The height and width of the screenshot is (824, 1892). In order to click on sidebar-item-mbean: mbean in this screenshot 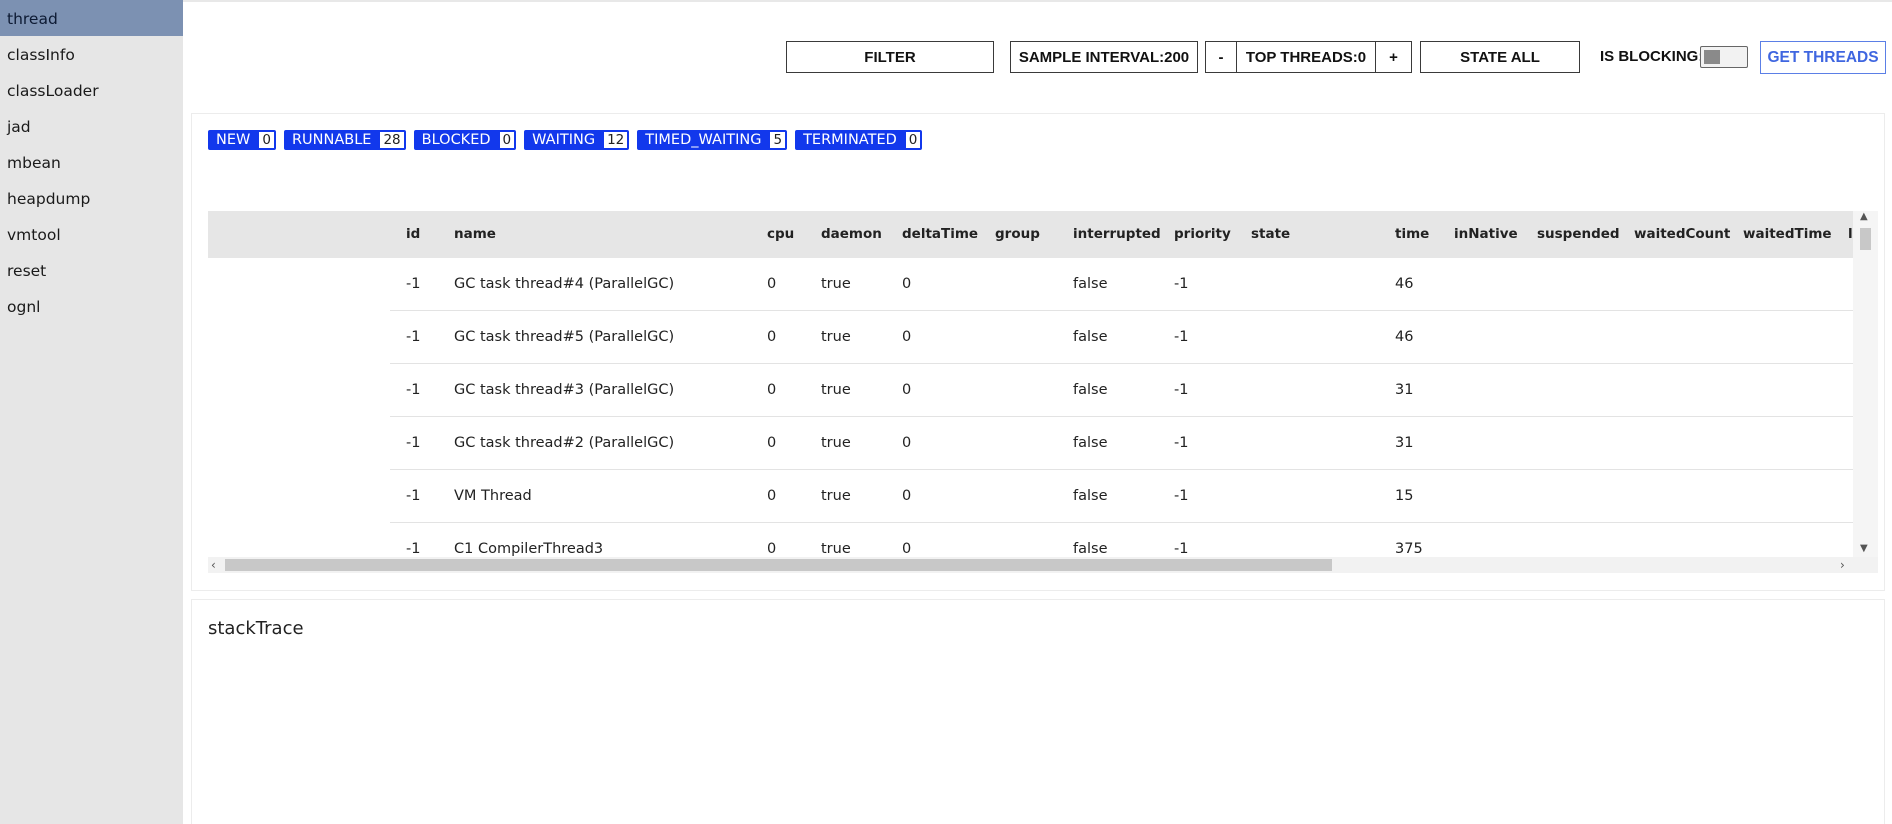, I will do `click(91, 162)`.